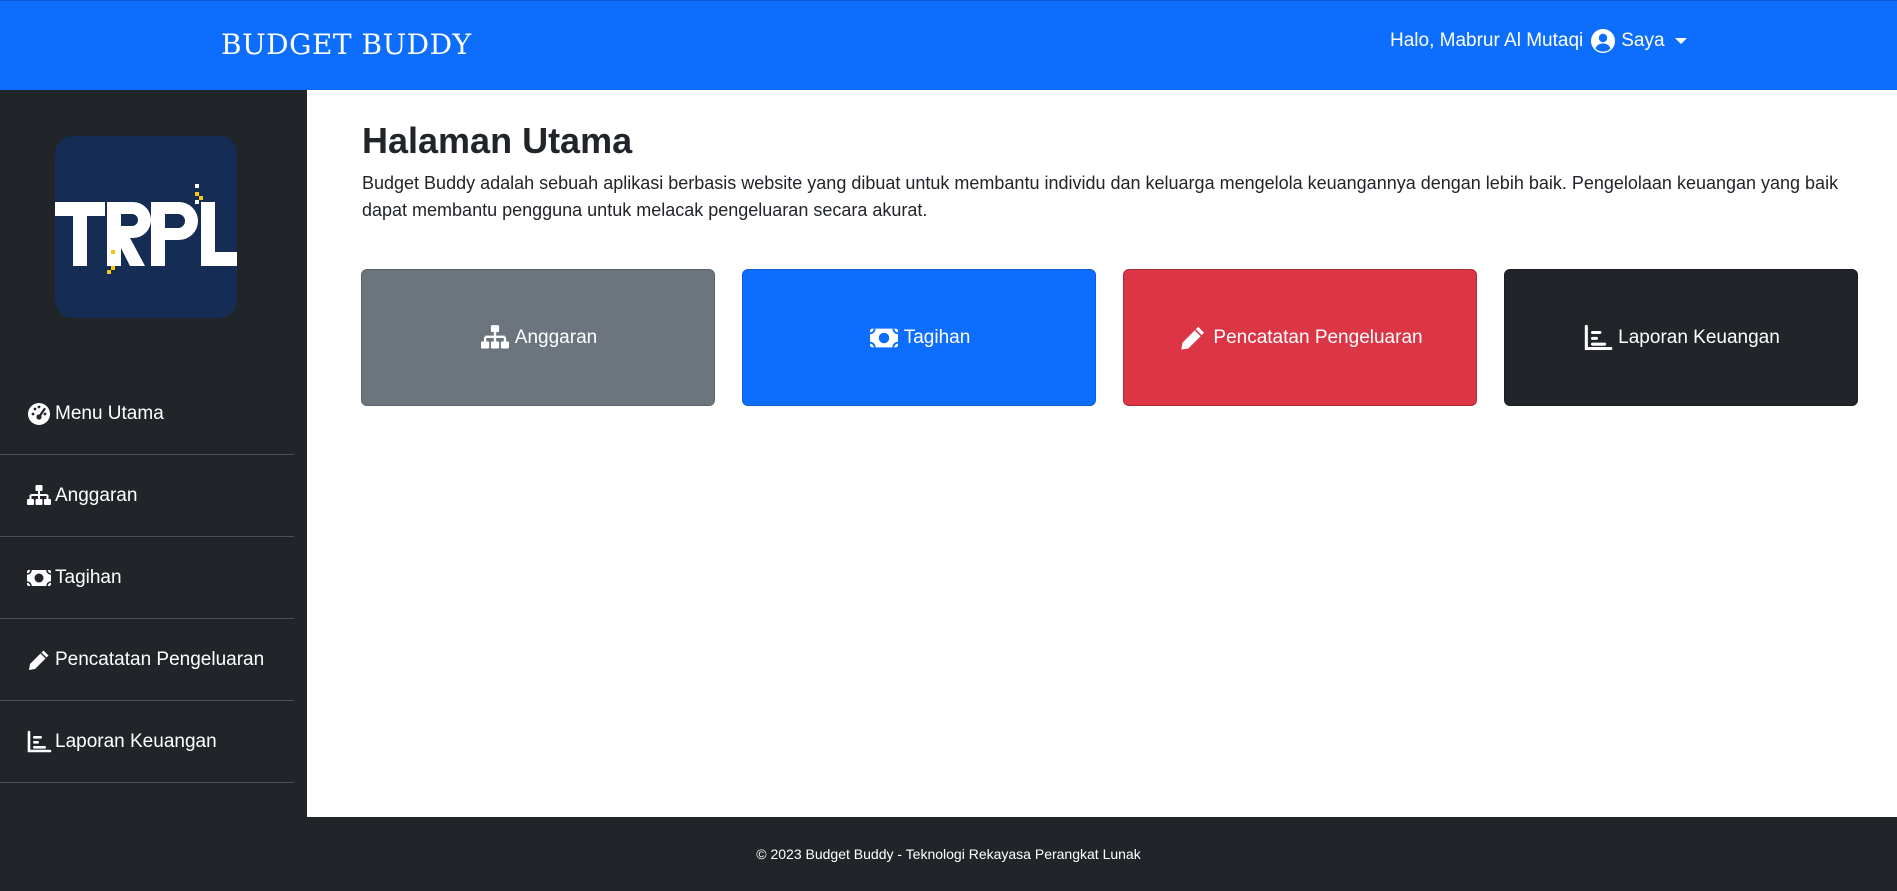  I want to click on brand-title: BUDGET BUDDY, so click(346, 44).